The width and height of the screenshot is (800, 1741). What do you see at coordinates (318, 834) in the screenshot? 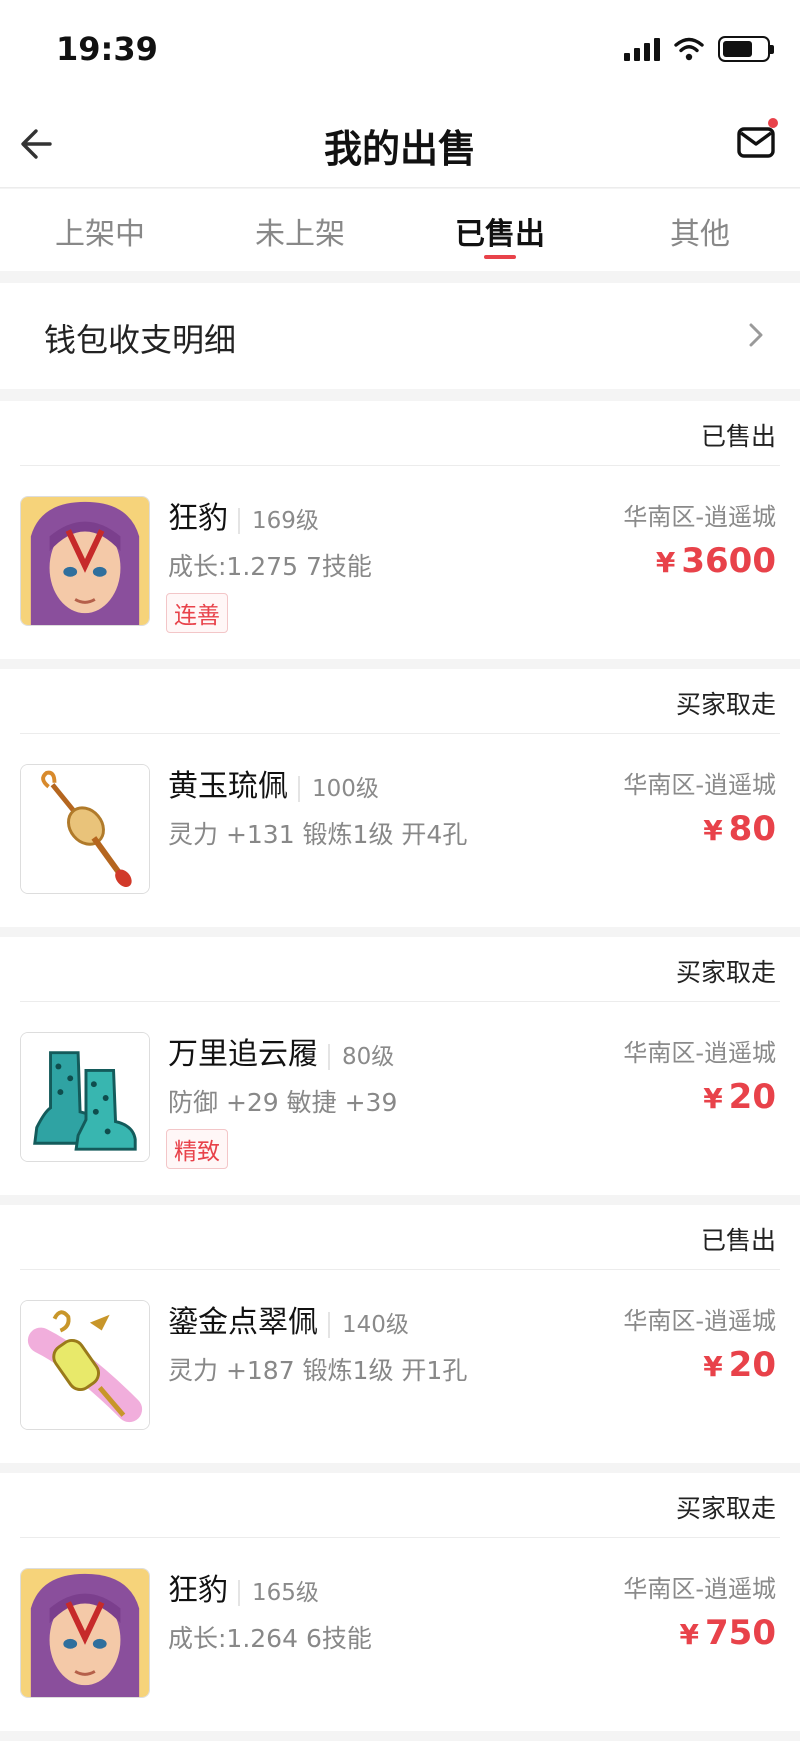
I see `item-attributes: 灵力 +131 锻炼1级 开4孔` at bounding box center [318, 834].